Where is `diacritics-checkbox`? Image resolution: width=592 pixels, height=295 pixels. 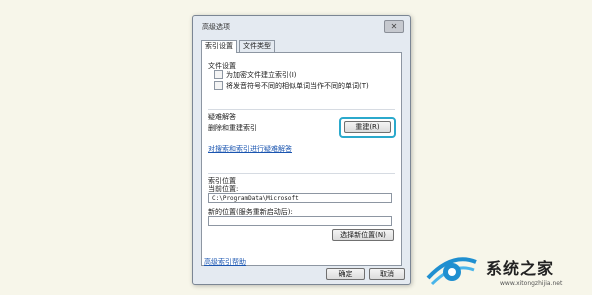 diacritics-checkbox is located at coordinates (218, 85).